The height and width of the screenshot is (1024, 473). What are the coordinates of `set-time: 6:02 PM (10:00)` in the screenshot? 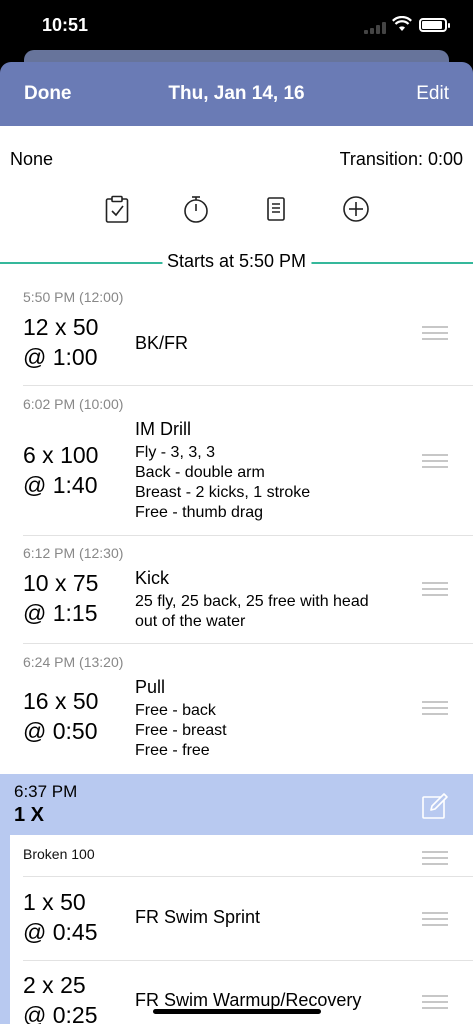 It's located at (73, 404).